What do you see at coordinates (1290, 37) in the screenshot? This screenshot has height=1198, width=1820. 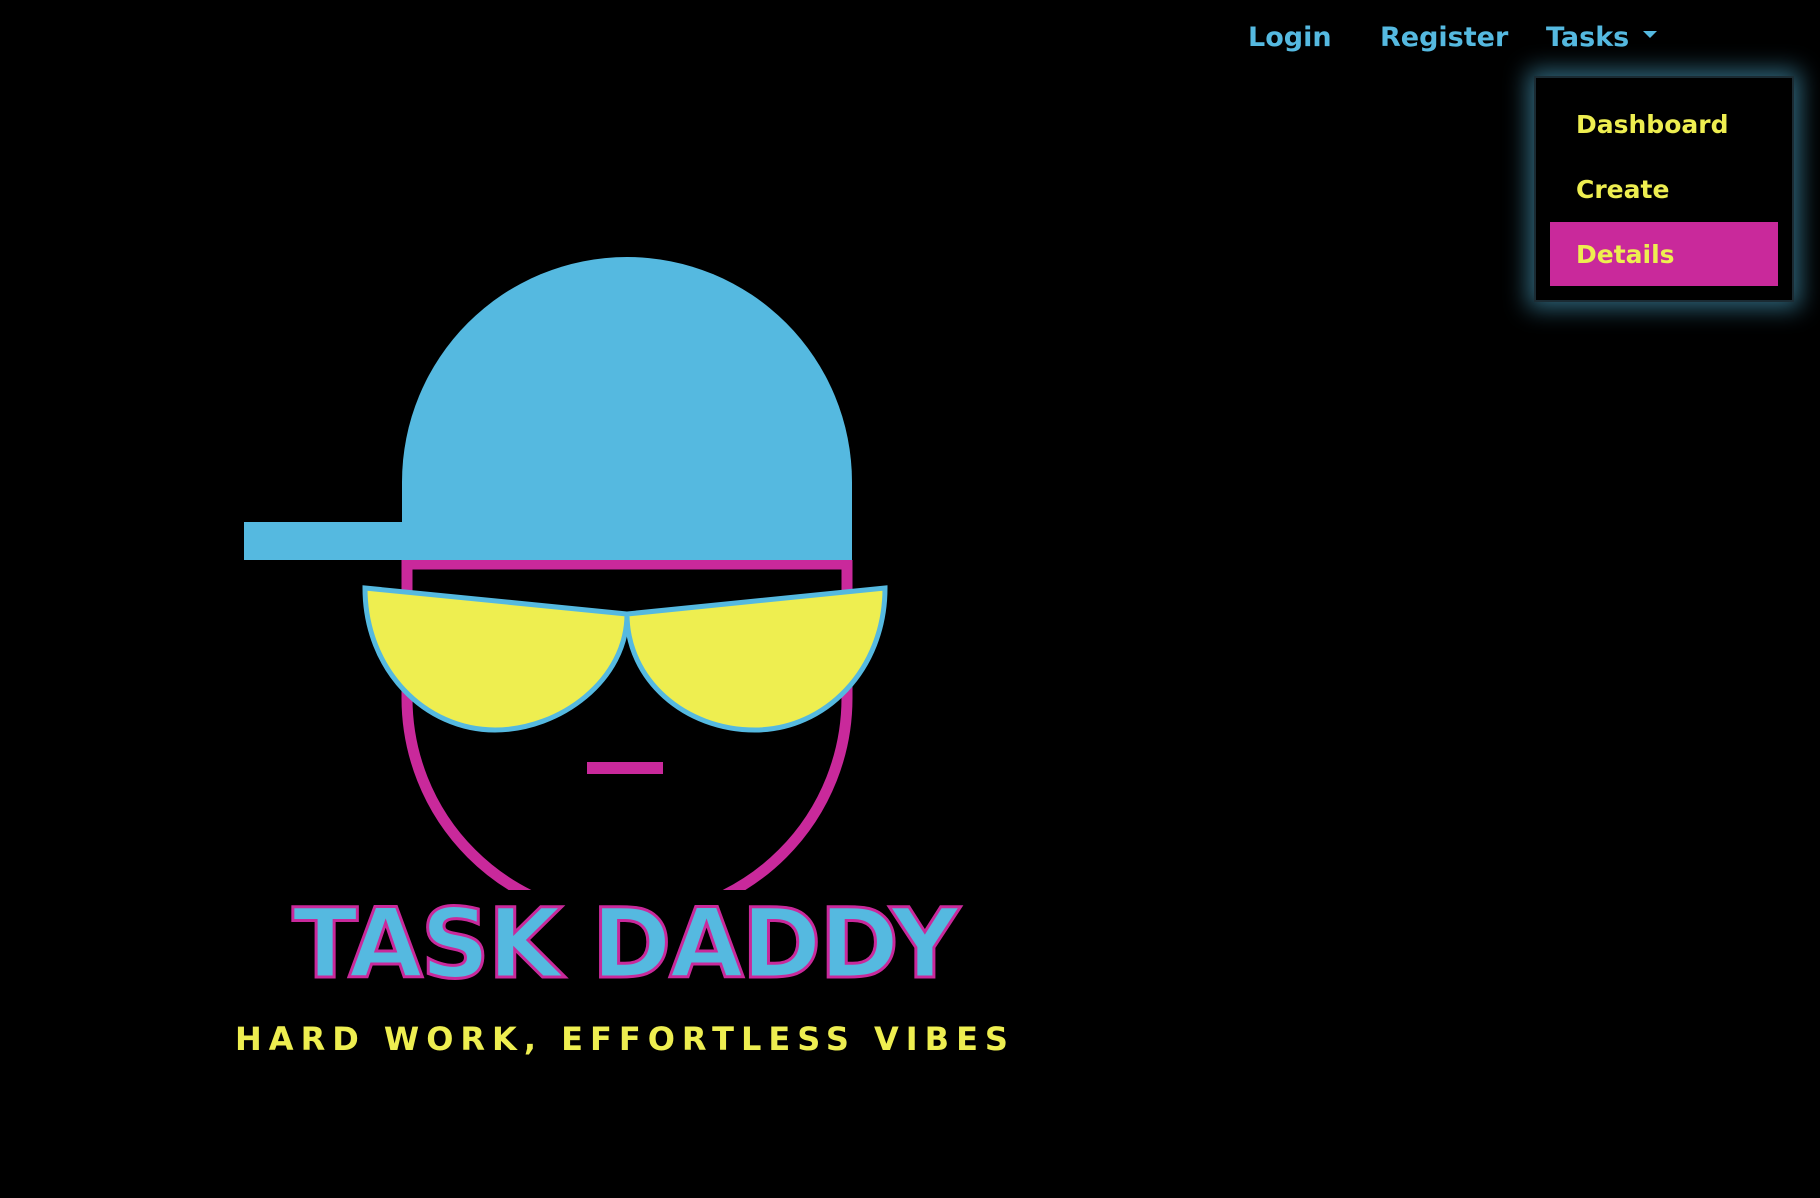 I see `nav-login-link: Login` at bounding box center [1290, 37].